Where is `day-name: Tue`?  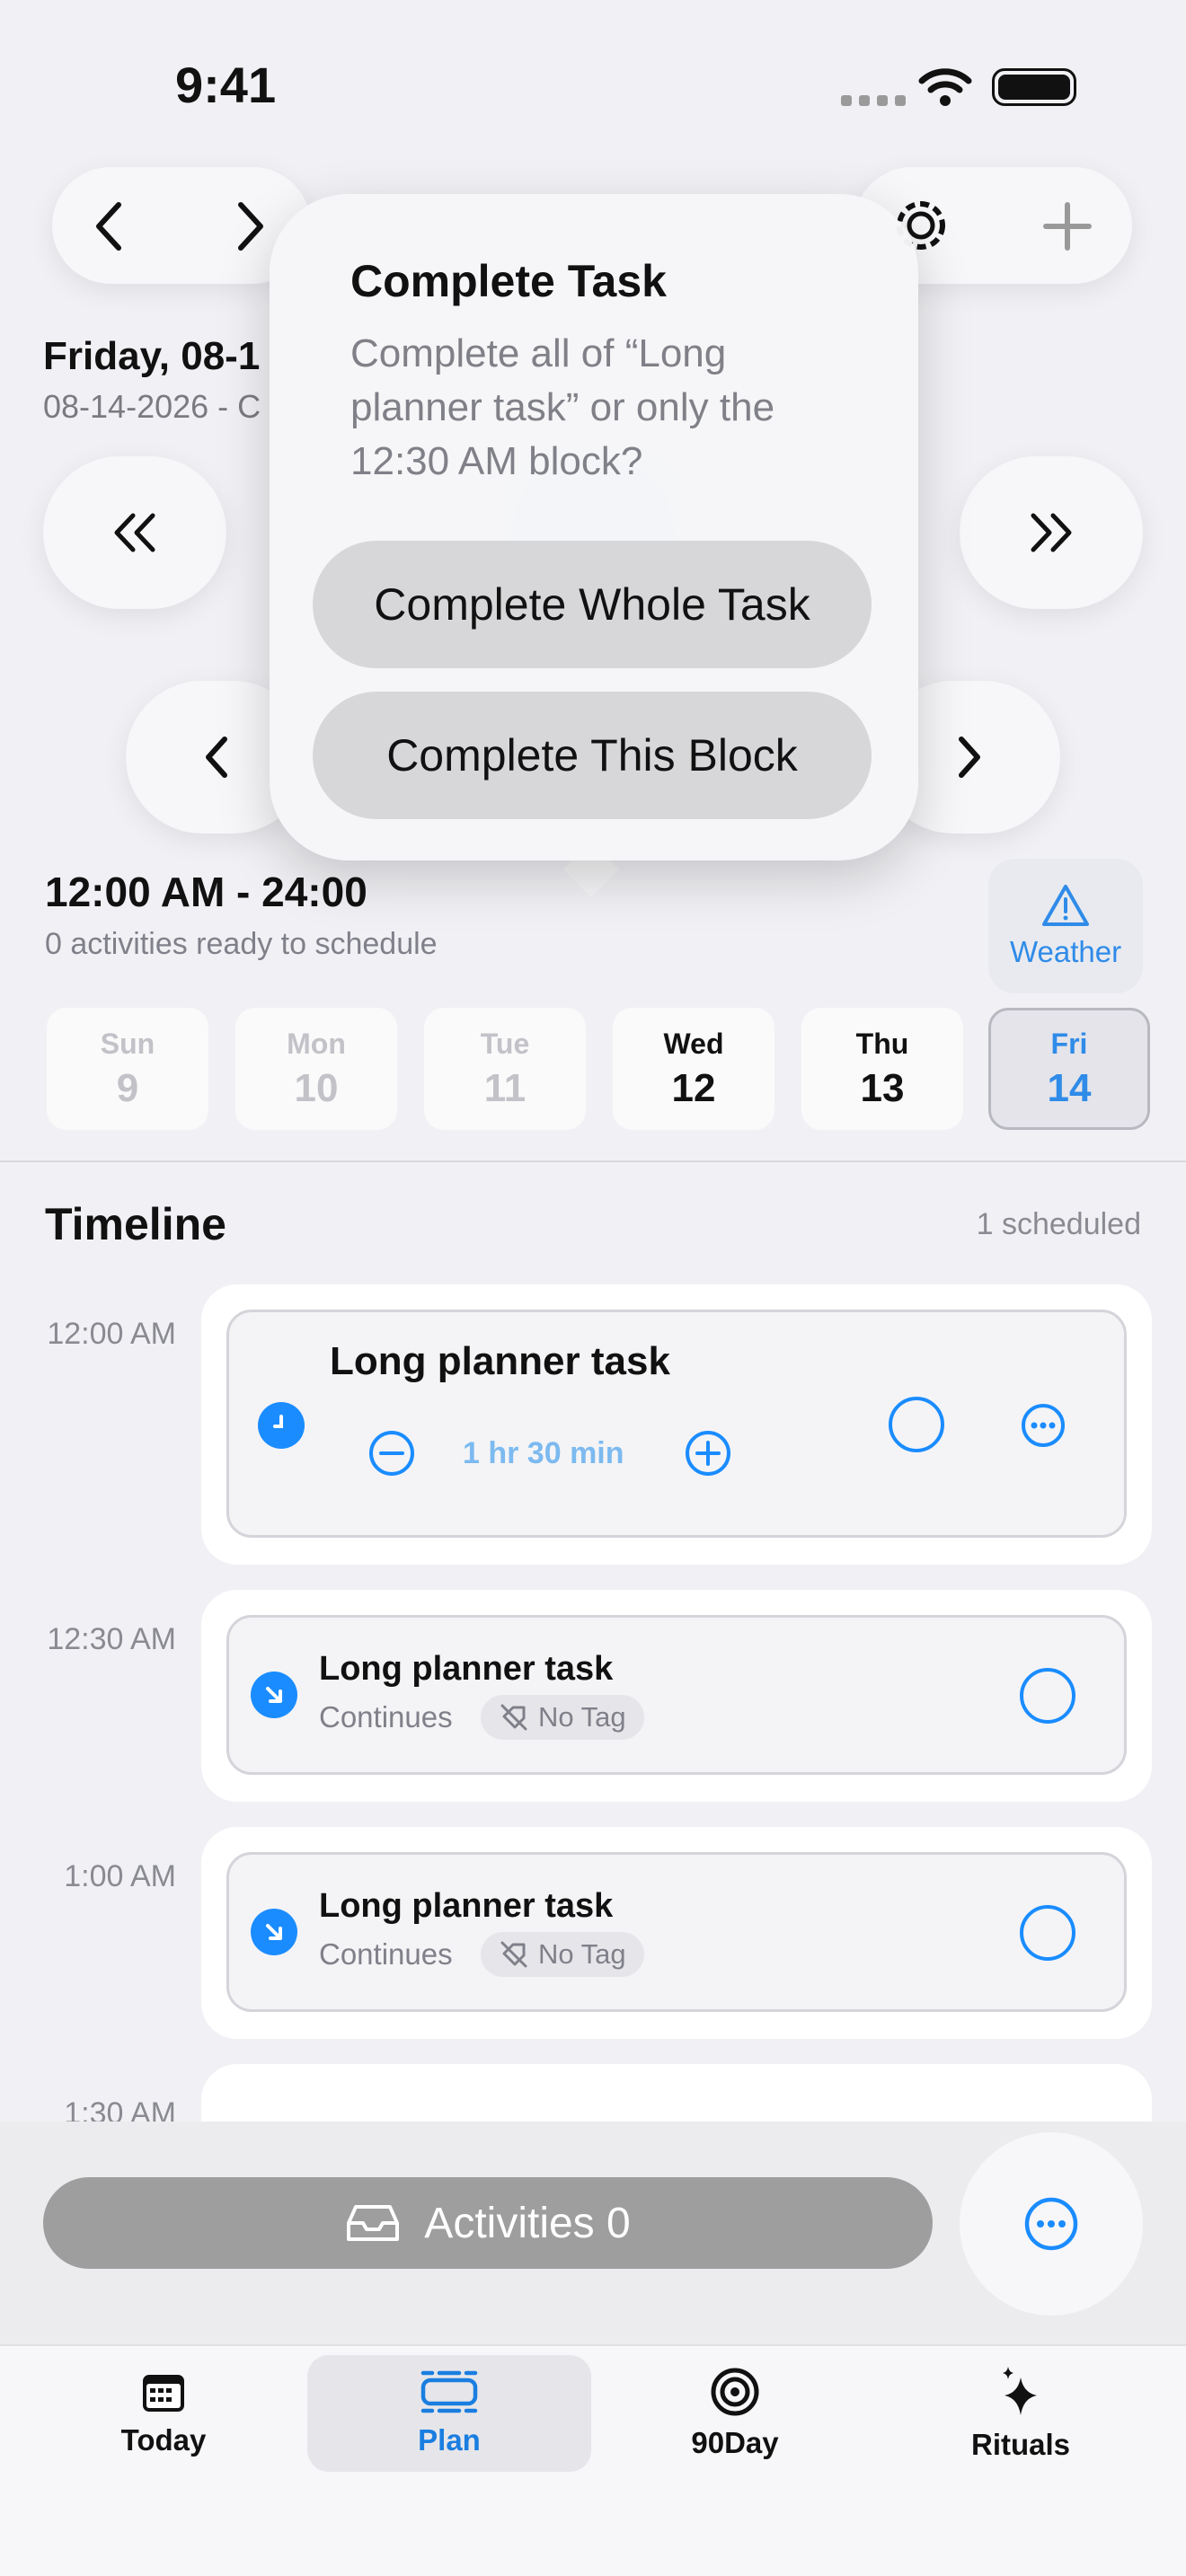
day-name: Tue is located at coordinates (505, 1043).